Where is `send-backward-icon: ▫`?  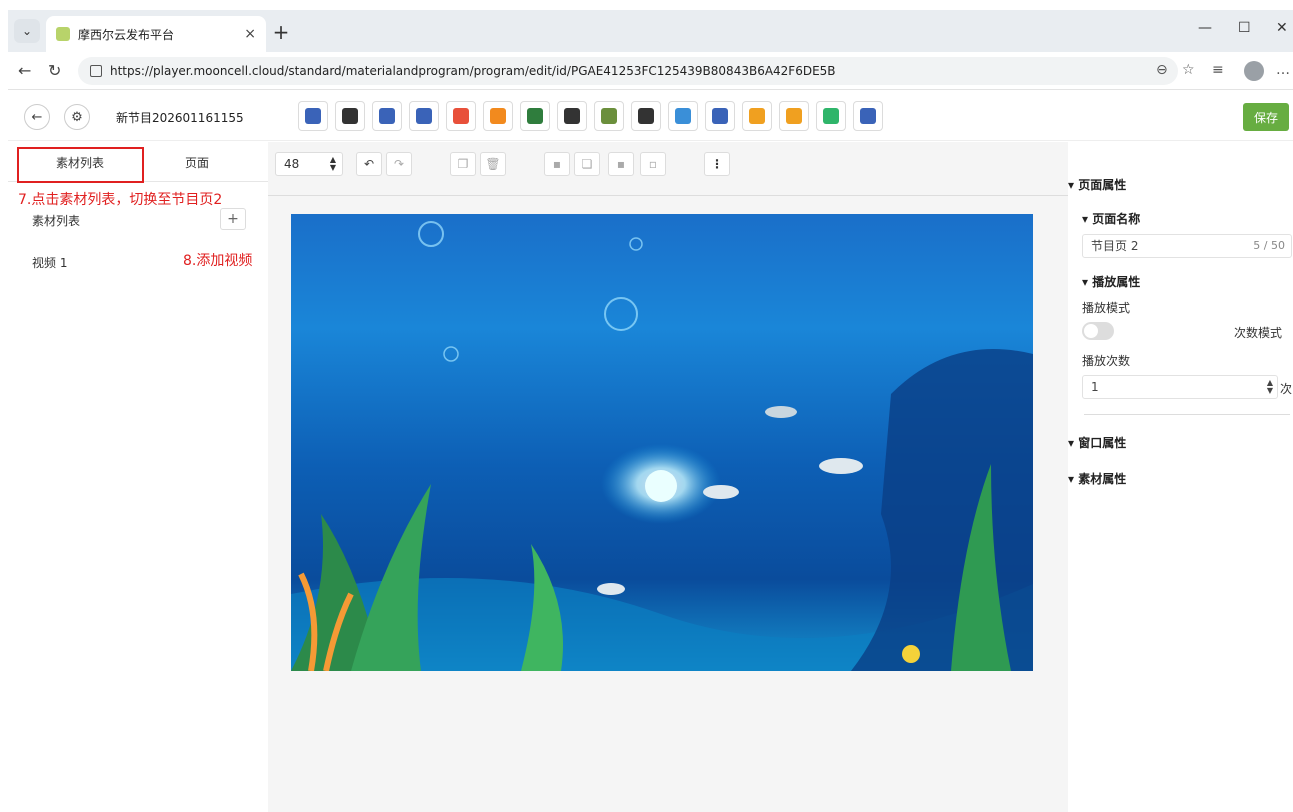
send-backward-icon: ▫ is located at coordinates (653, 164).